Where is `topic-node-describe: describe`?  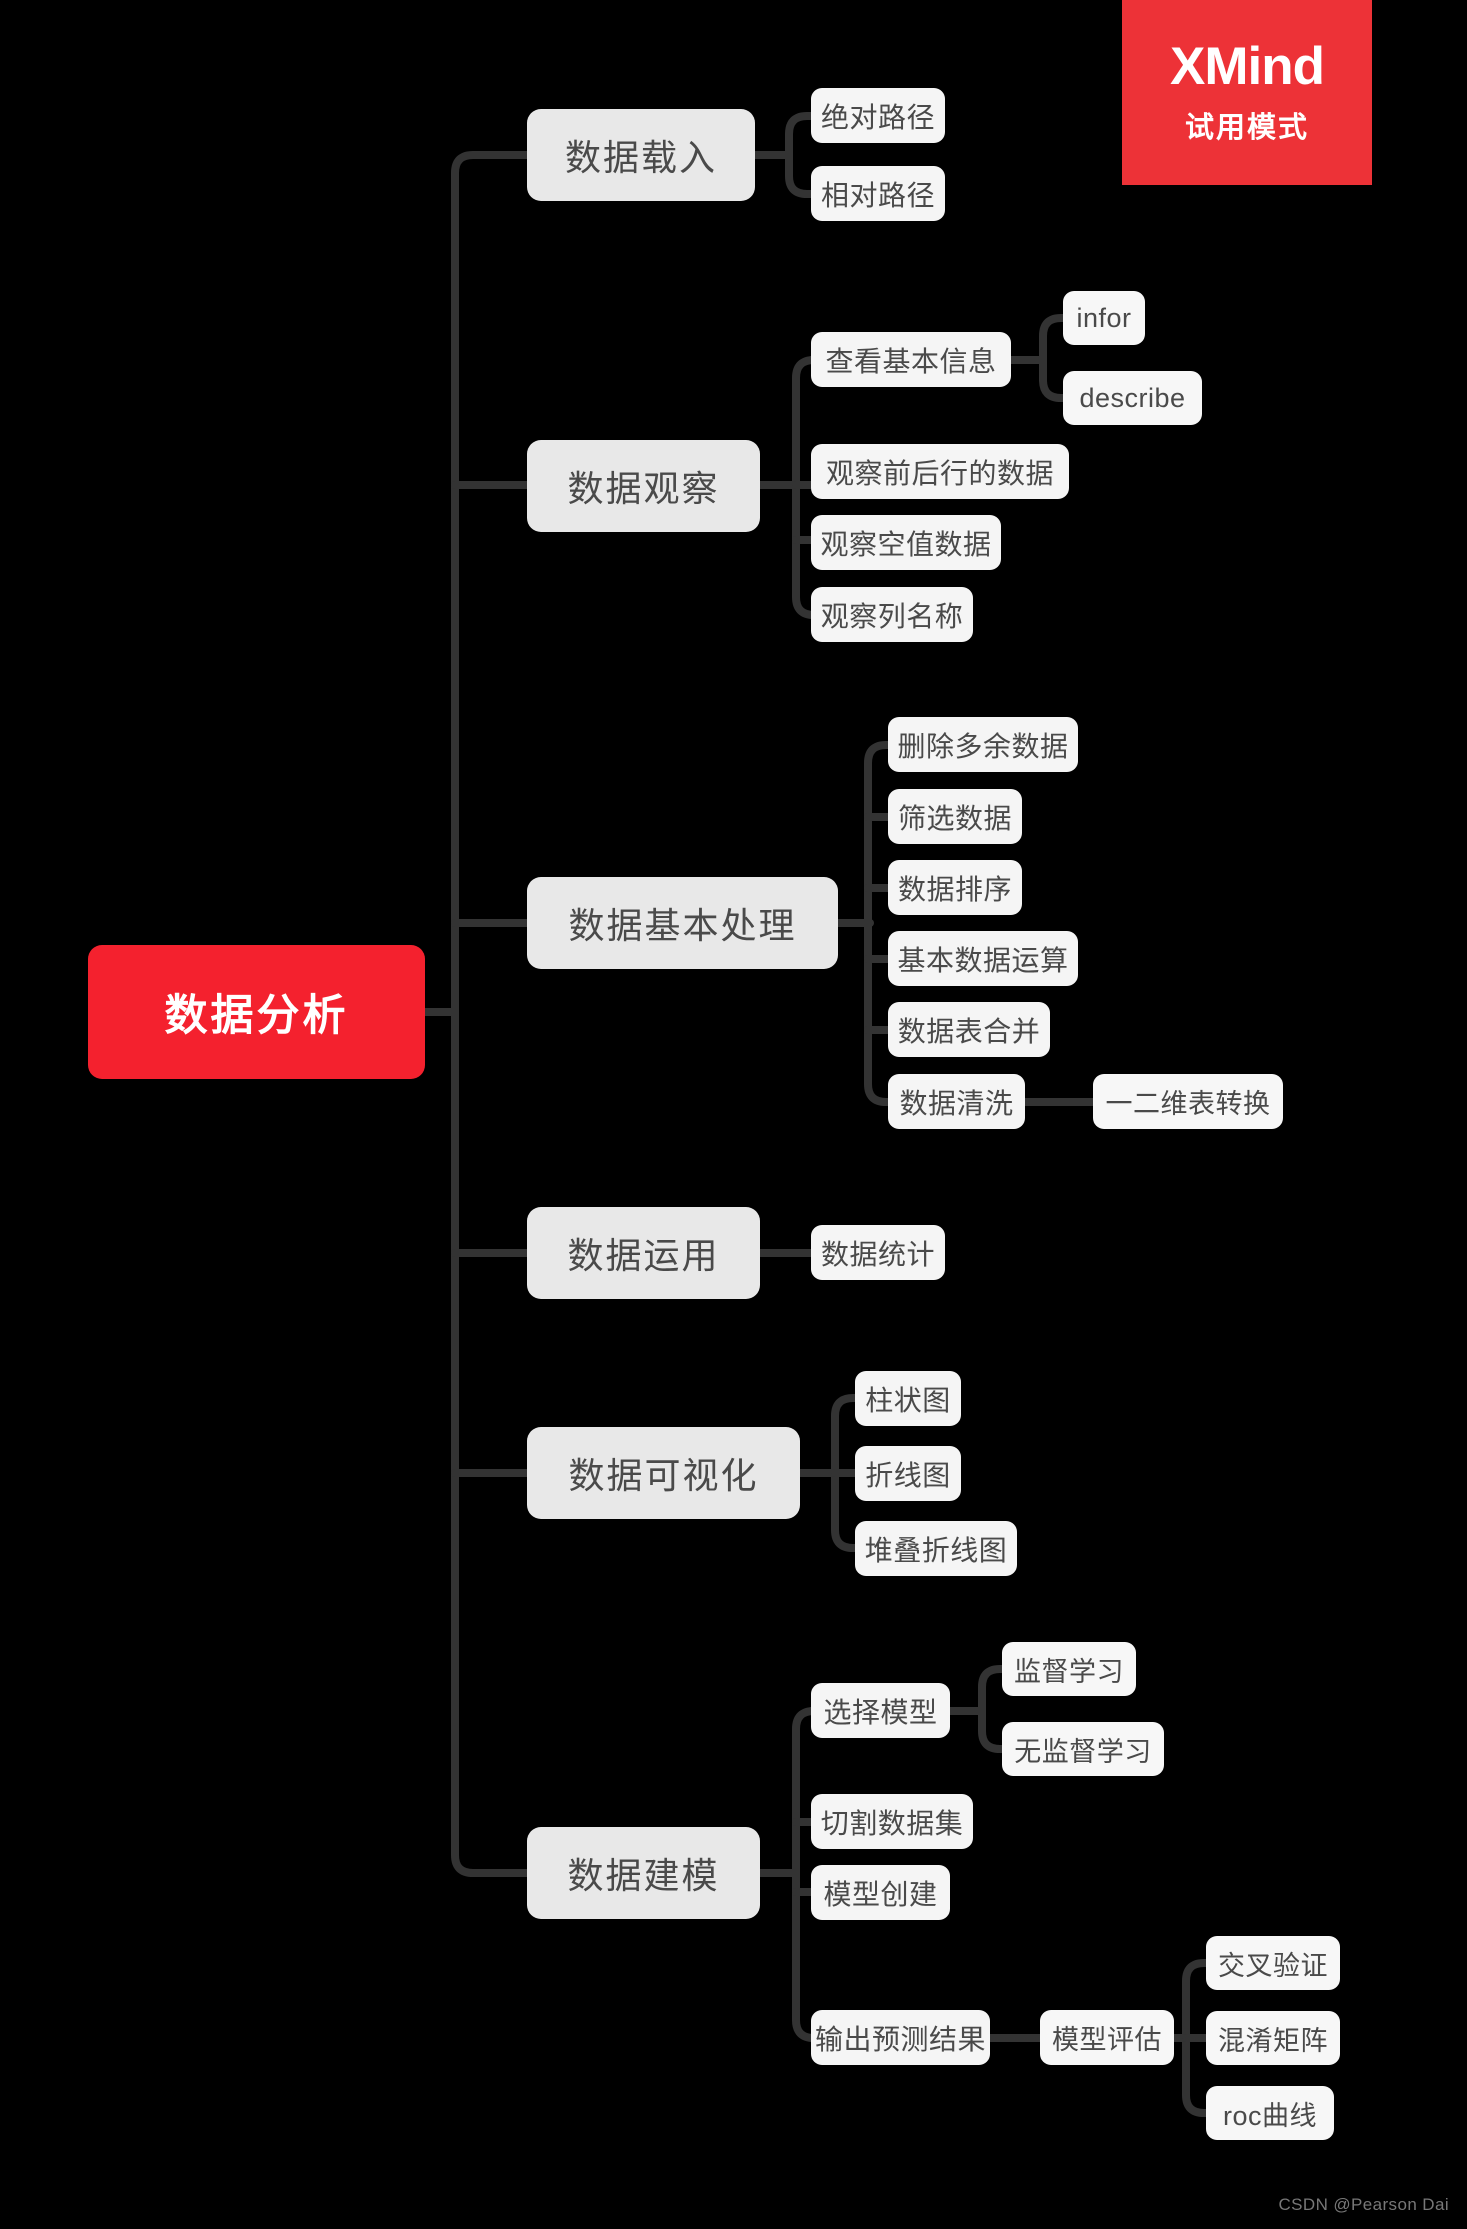
topic-node-describe: describe is located at coordinates (1132, 398).